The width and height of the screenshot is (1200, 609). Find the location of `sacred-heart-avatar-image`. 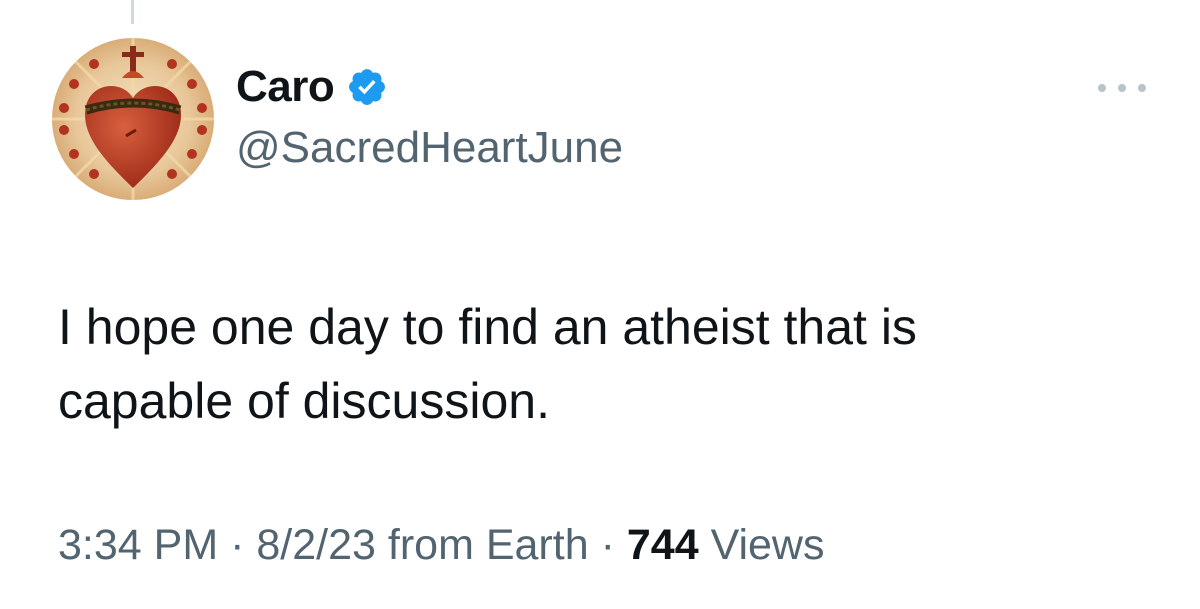

sacred-heart-avatar-image is located at coordinates (133, 119).